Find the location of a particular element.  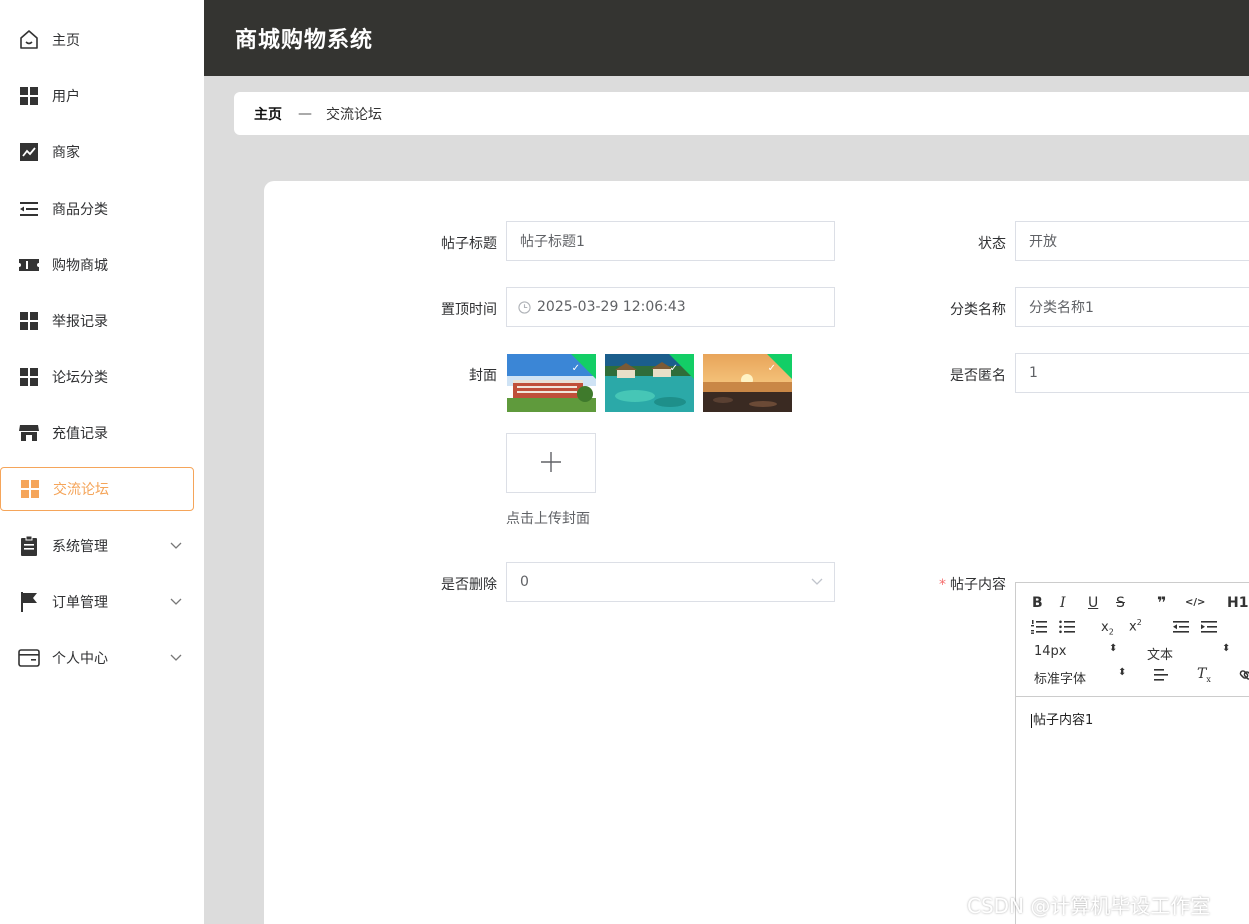

sidebar-item-home: 主页 is located at coordinates (97, 40).